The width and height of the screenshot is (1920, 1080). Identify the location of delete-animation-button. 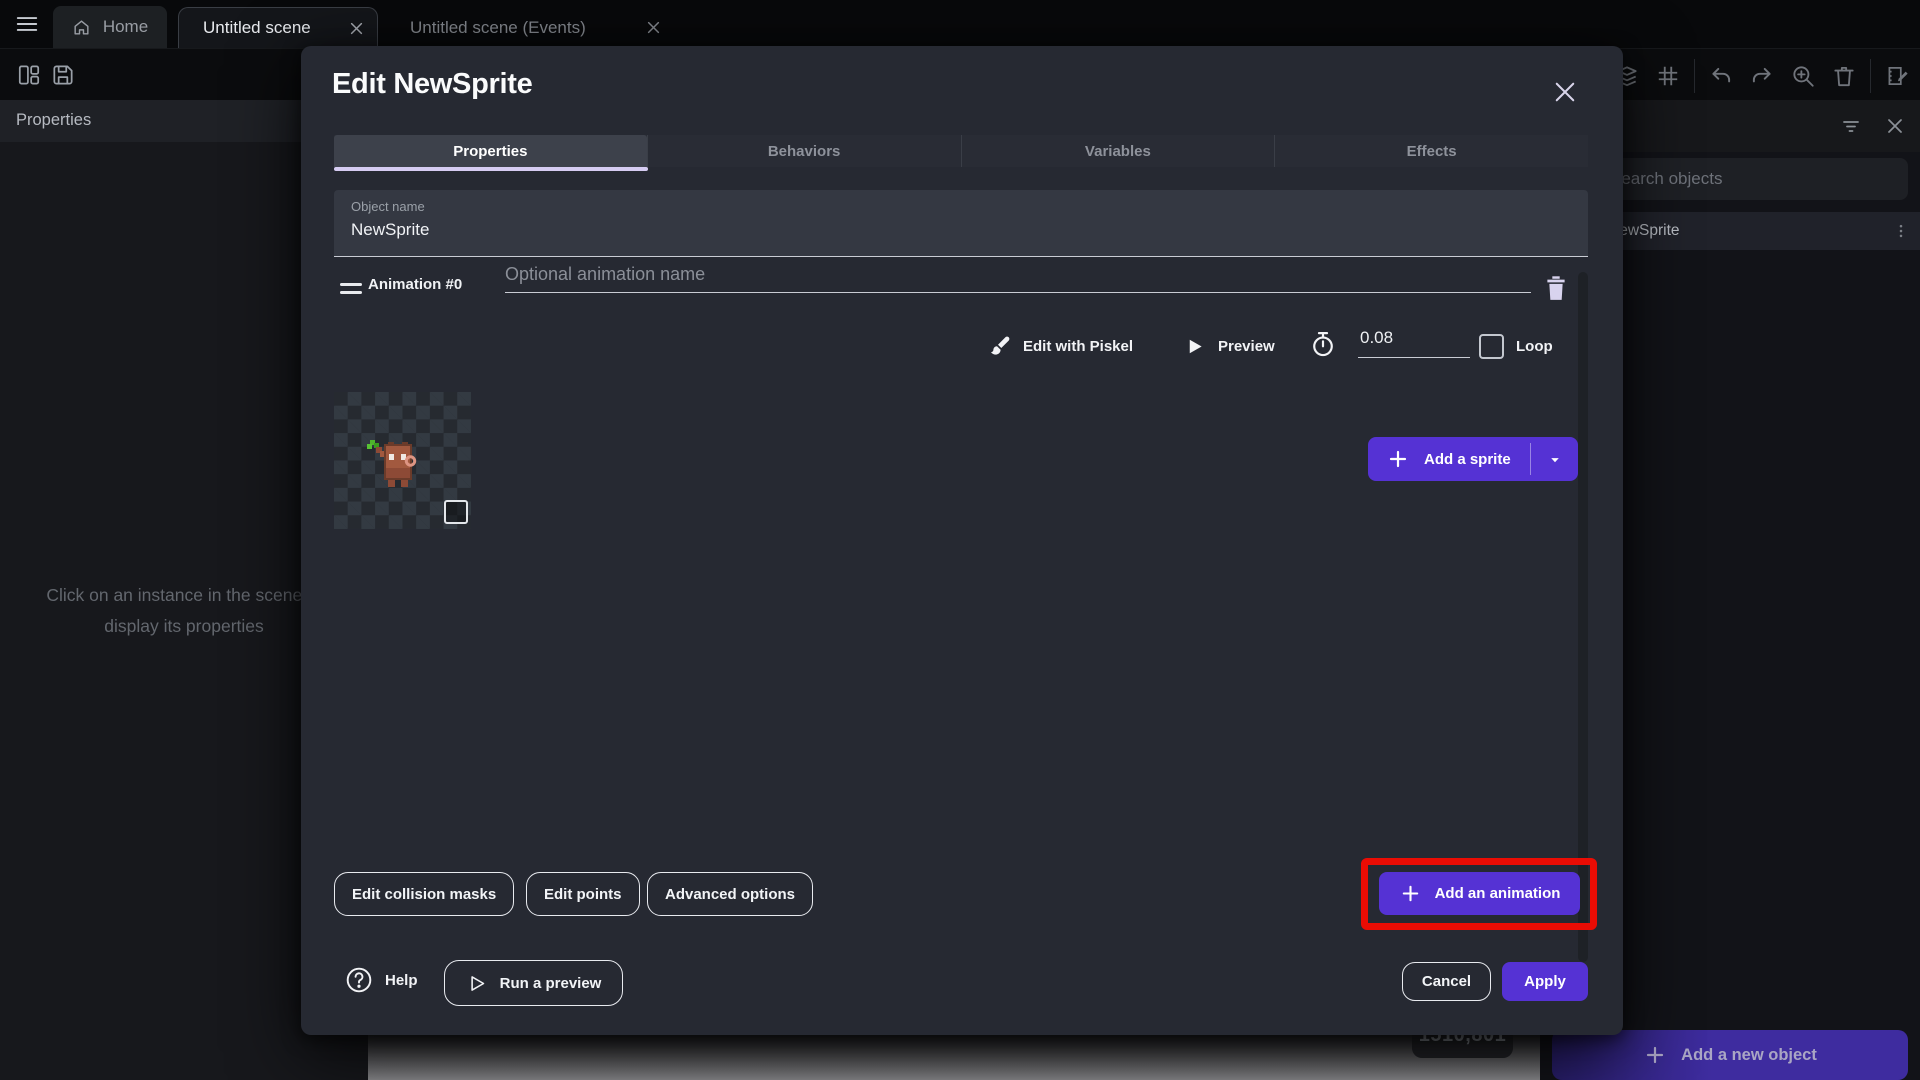
(1556, 288).